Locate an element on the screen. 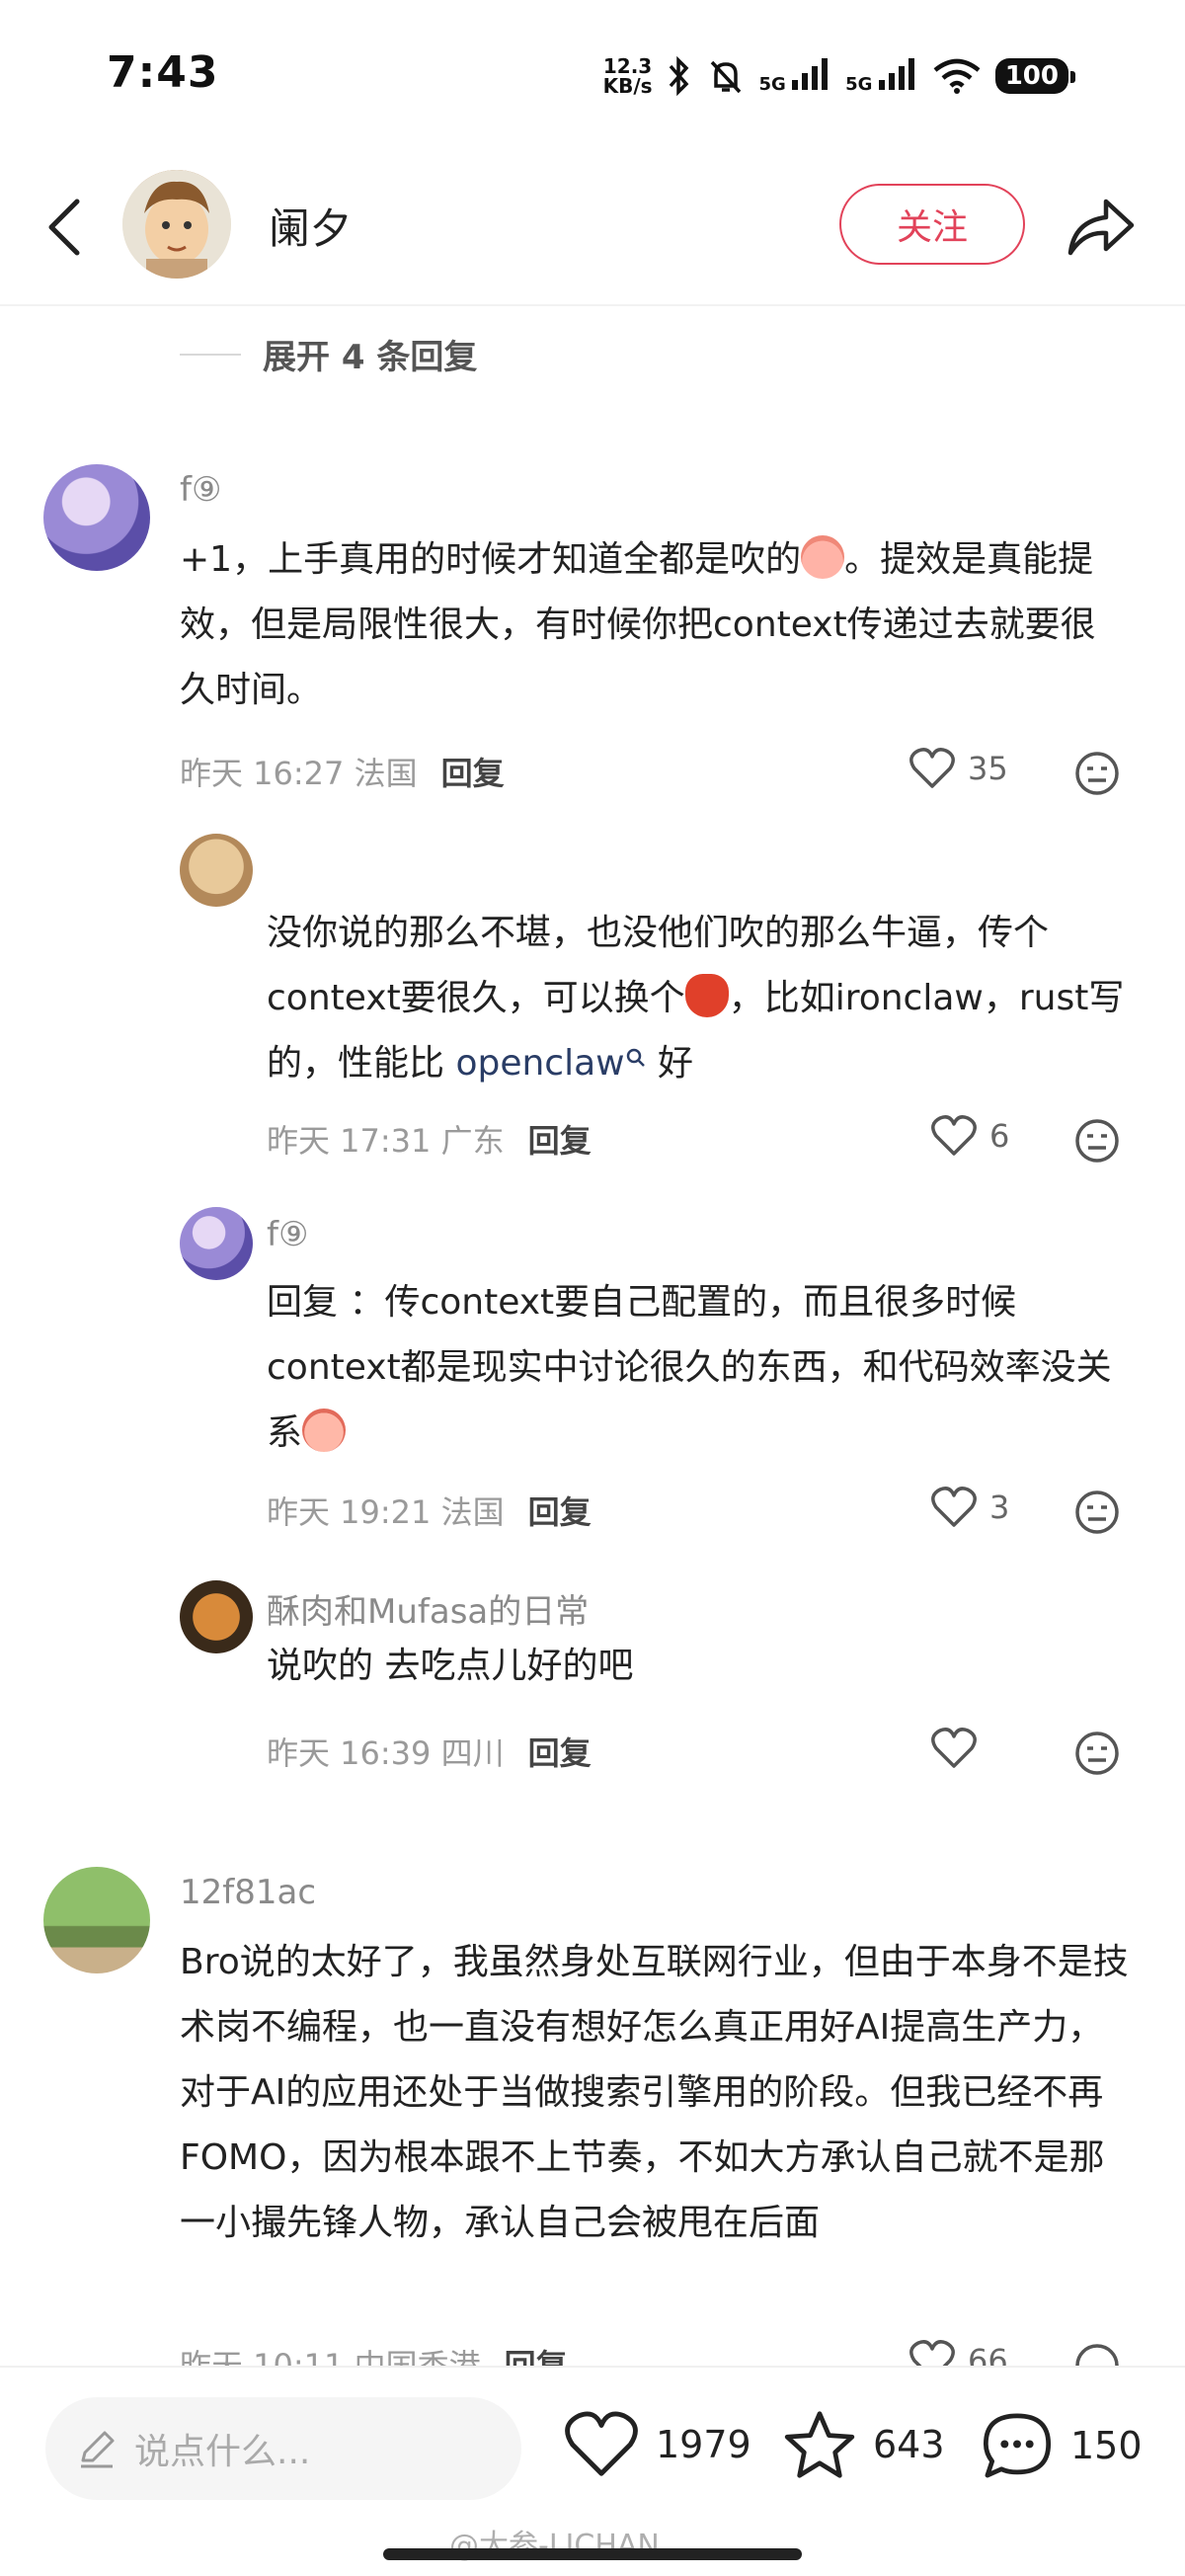 The height and width of the screenshot is (2576, 1185). like-total: 1979 is located at coordinates (704, 2444).